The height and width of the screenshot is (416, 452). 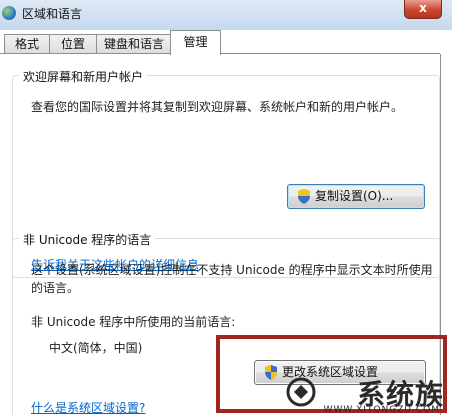 What do you see at coordinates (88, 407) in the screenshot?
I see `system-locale-help-link: 什么是系统区域设置?` at bounding box center [88, 407].